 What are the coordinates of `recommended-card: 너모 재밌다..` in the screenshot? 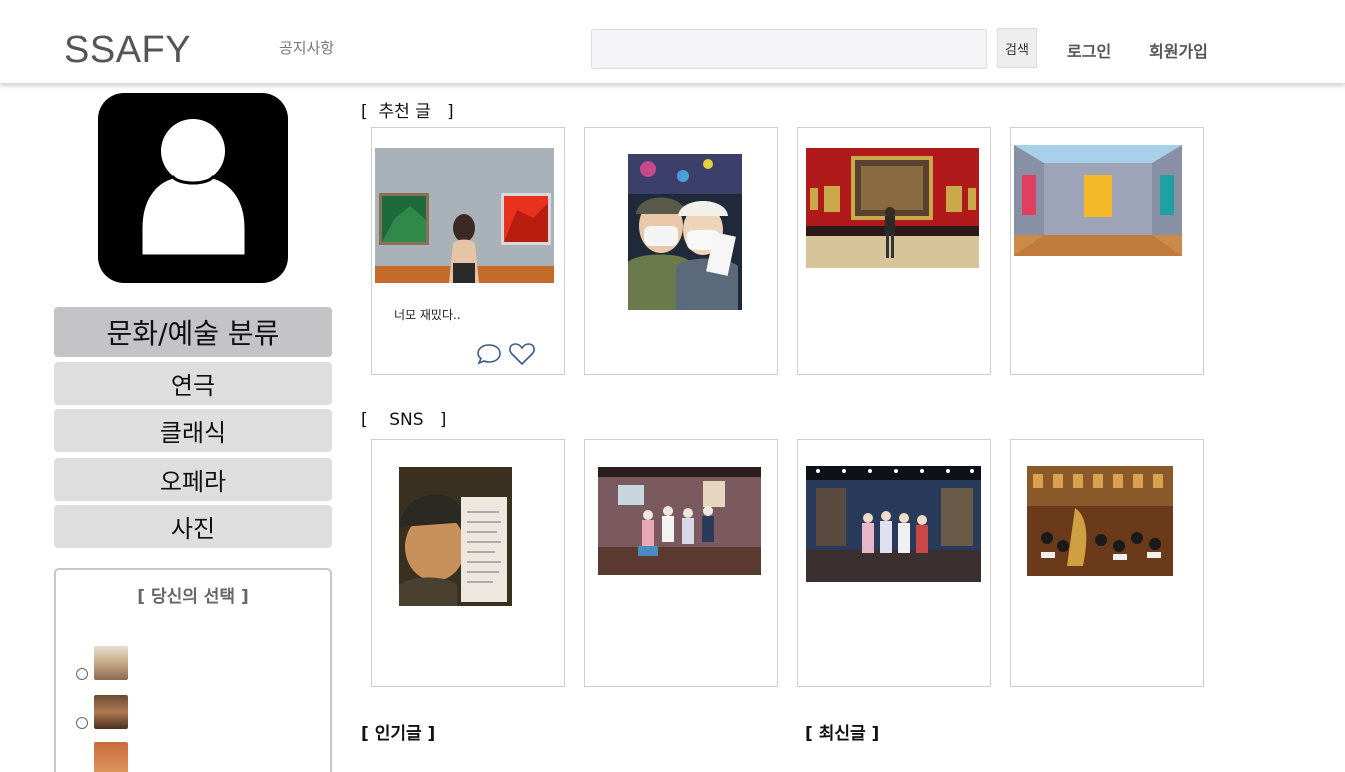 It's located at (468, 251).